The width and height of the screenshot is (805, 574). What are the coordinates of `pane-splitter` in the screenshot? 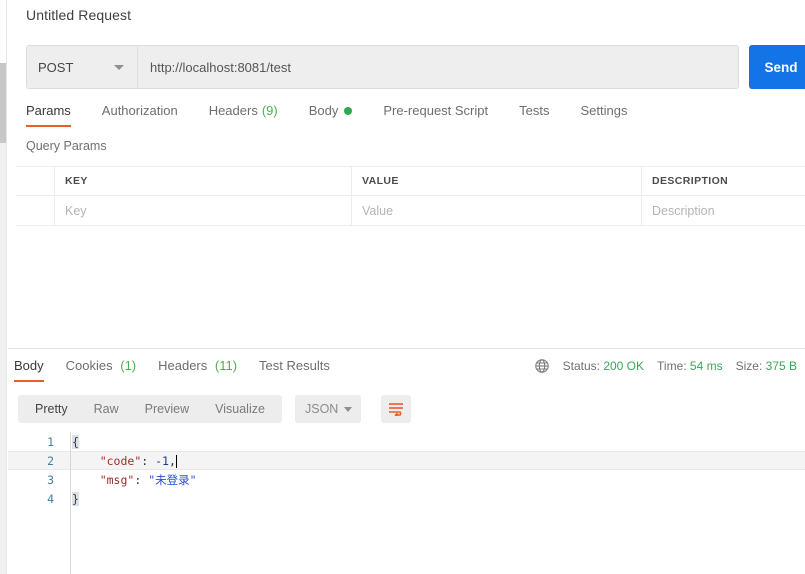 It's located at (406, 348).